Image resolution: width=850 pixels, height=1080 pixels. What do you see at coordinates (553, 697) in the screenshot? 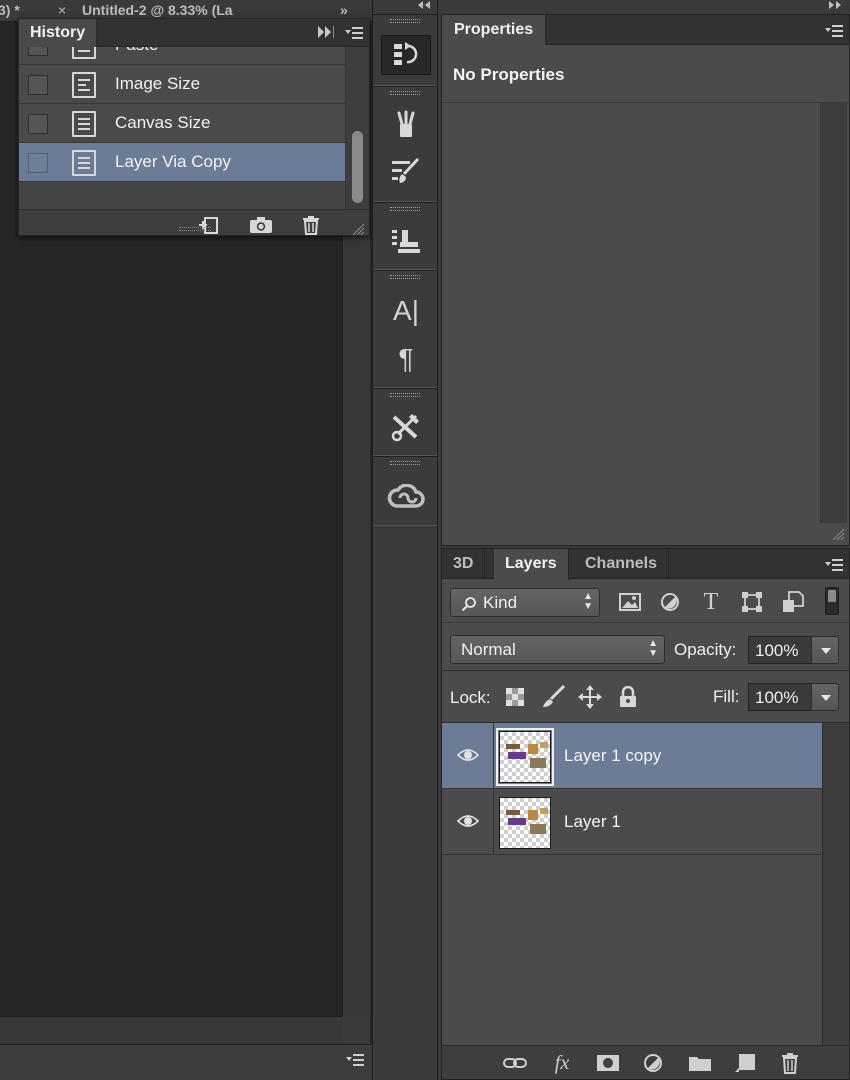
I see `lock-image-pixels-icon` at bounding box center [553, 697].